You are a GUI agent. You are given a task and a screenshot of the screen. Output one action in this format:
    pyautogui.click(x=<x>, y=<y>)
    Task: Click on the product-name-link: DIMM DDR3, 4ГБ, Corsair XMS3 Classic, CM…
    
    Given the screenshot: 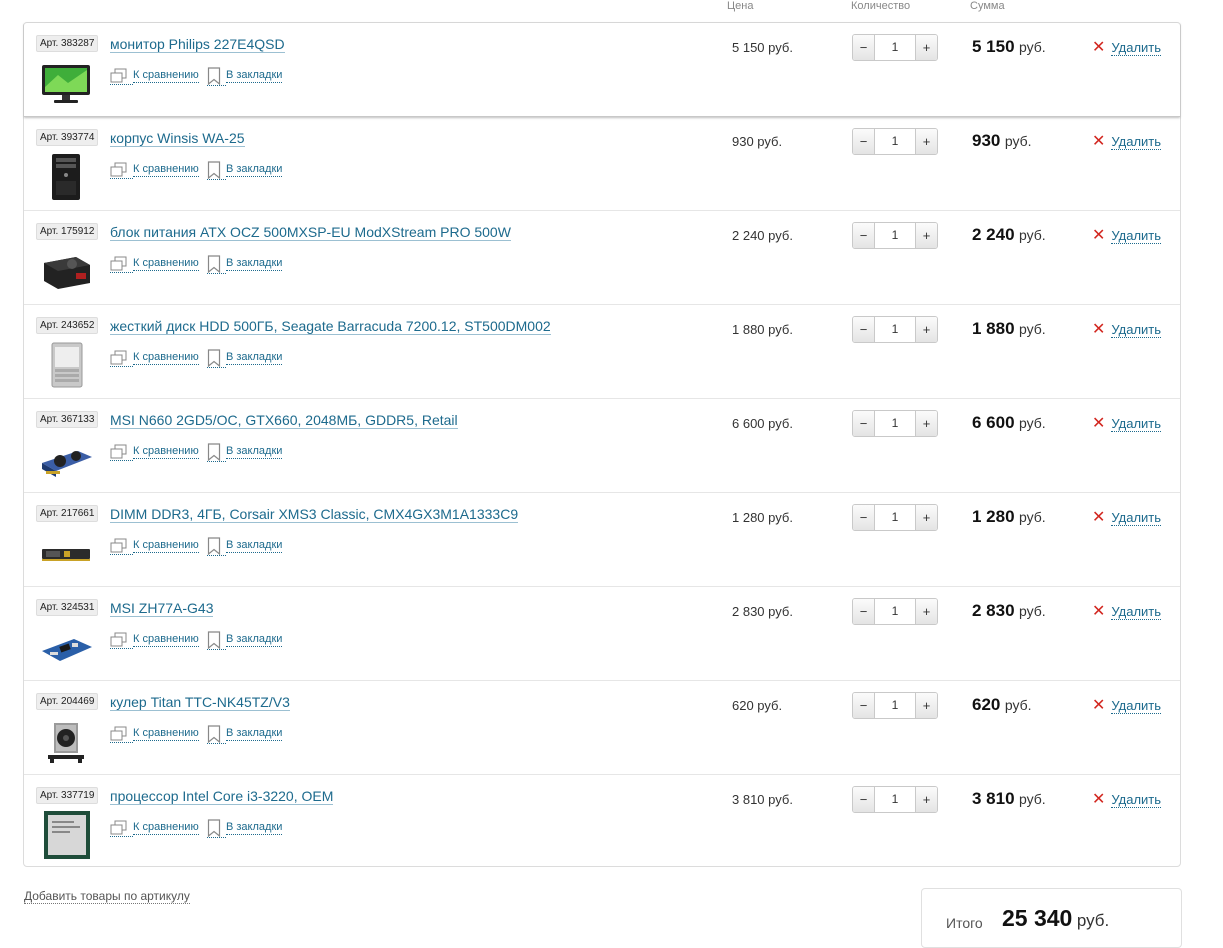 What is the action you would take?
    pyautogui.click(x=314, y=514)
    